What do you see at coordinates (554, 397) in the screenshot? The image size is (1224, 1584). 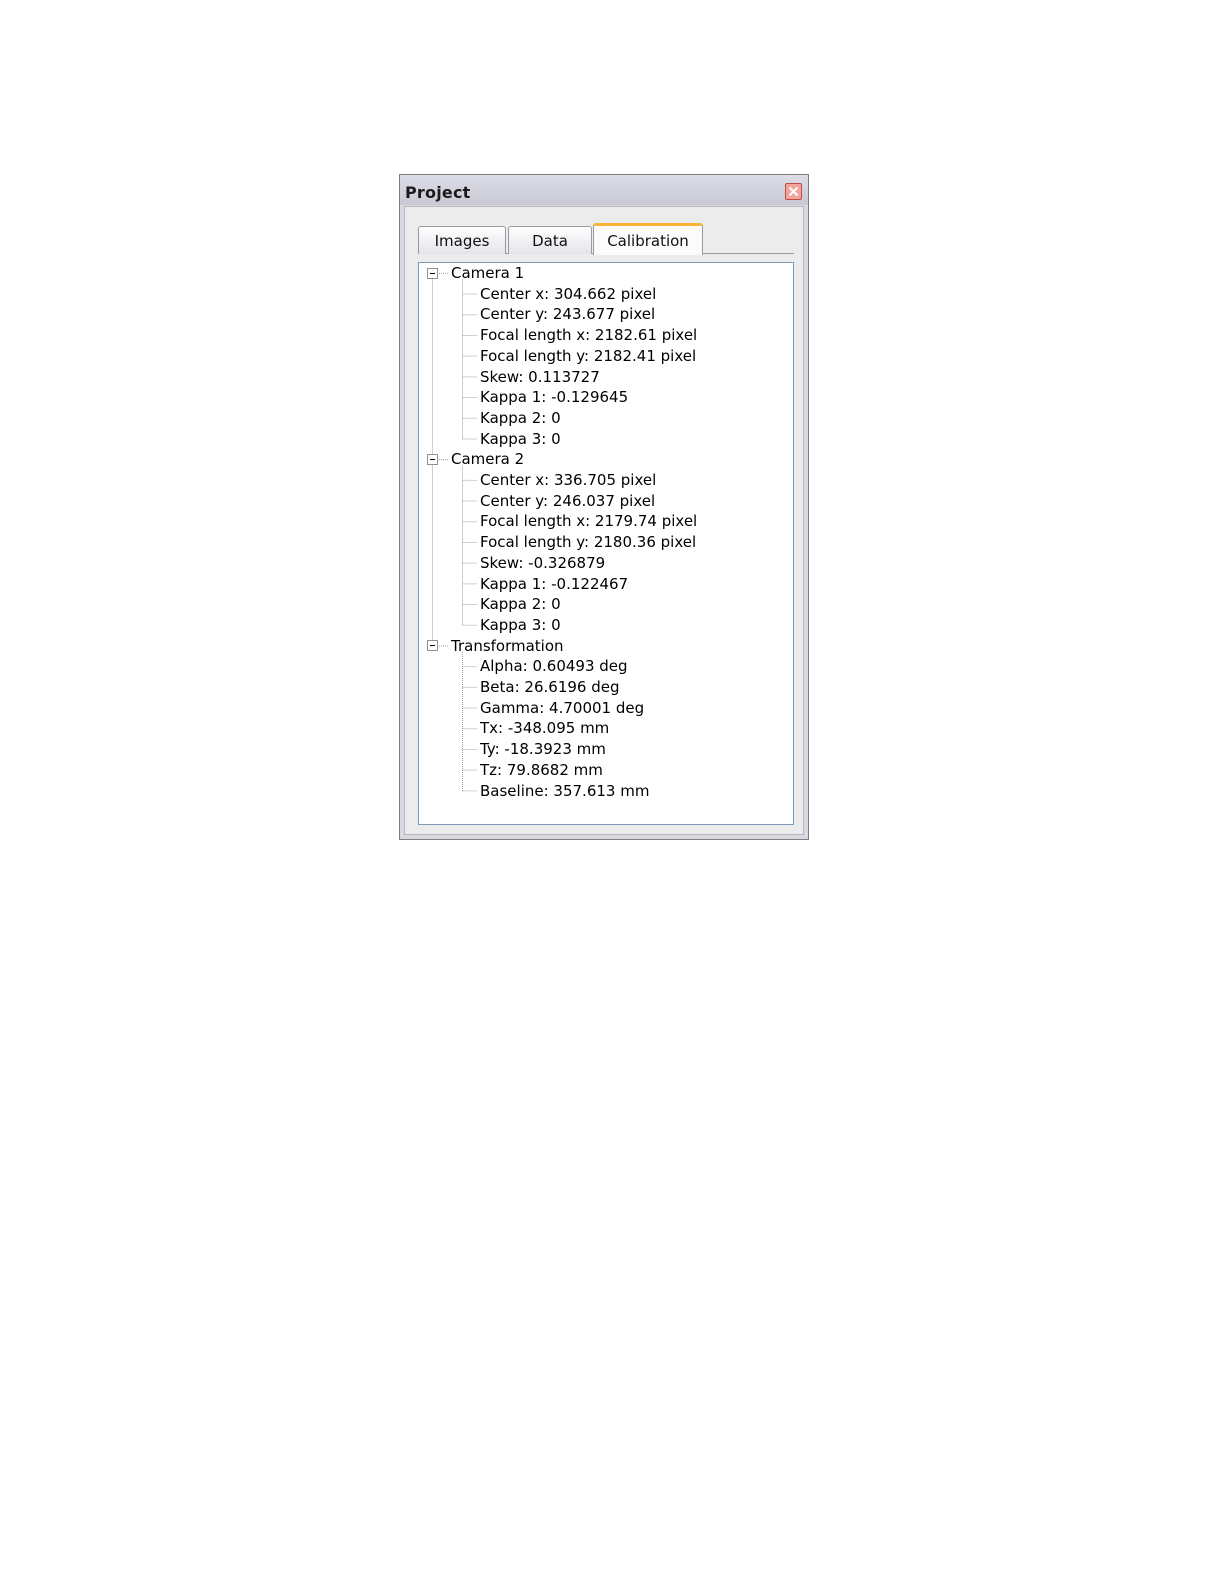 I see `tree-item: Kappa 1: -0.129645` at bounding box center [554, 397].